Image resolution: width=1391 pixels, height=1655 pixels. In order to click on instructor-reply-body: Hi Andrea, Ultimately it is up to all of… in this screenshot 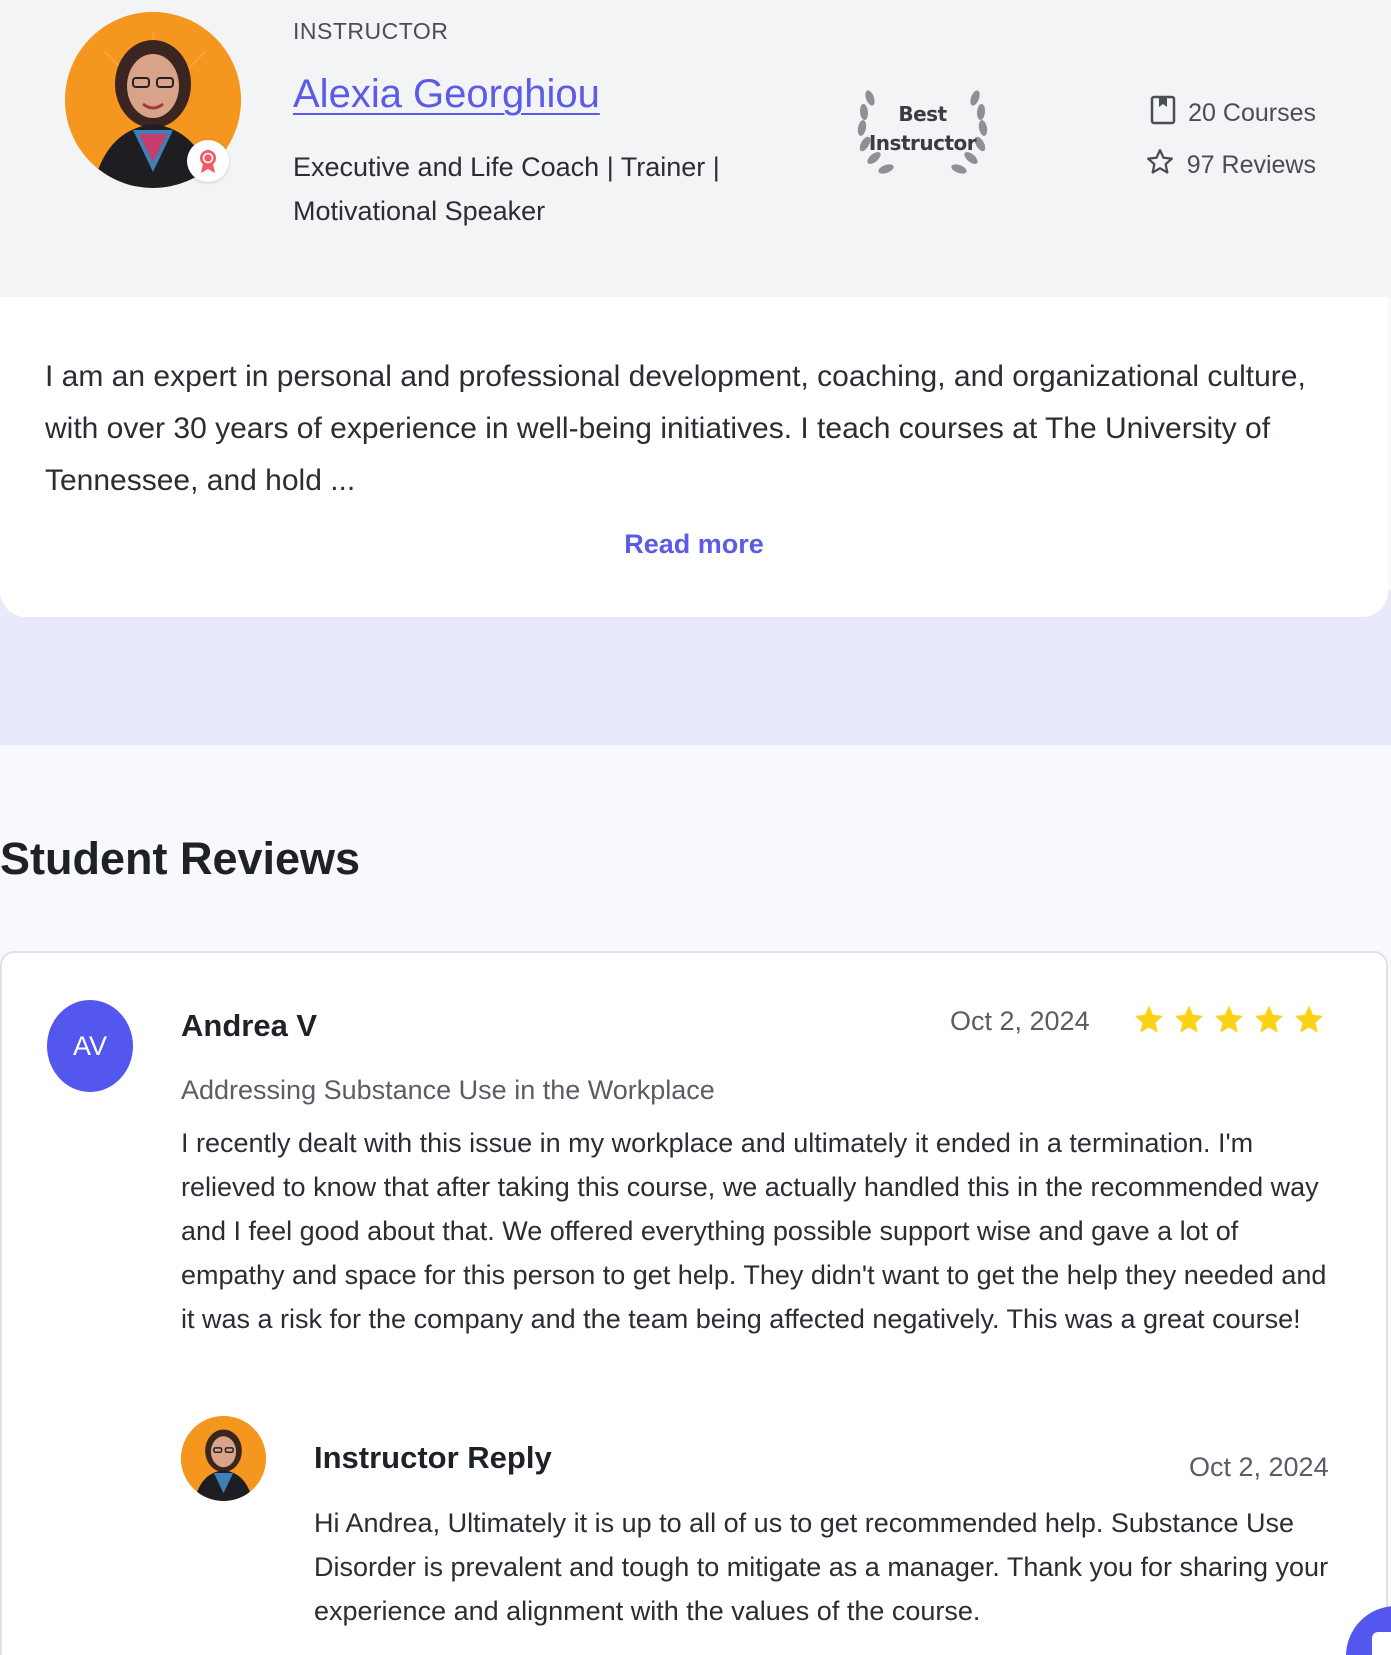, I will do `click(821, 1567)`.